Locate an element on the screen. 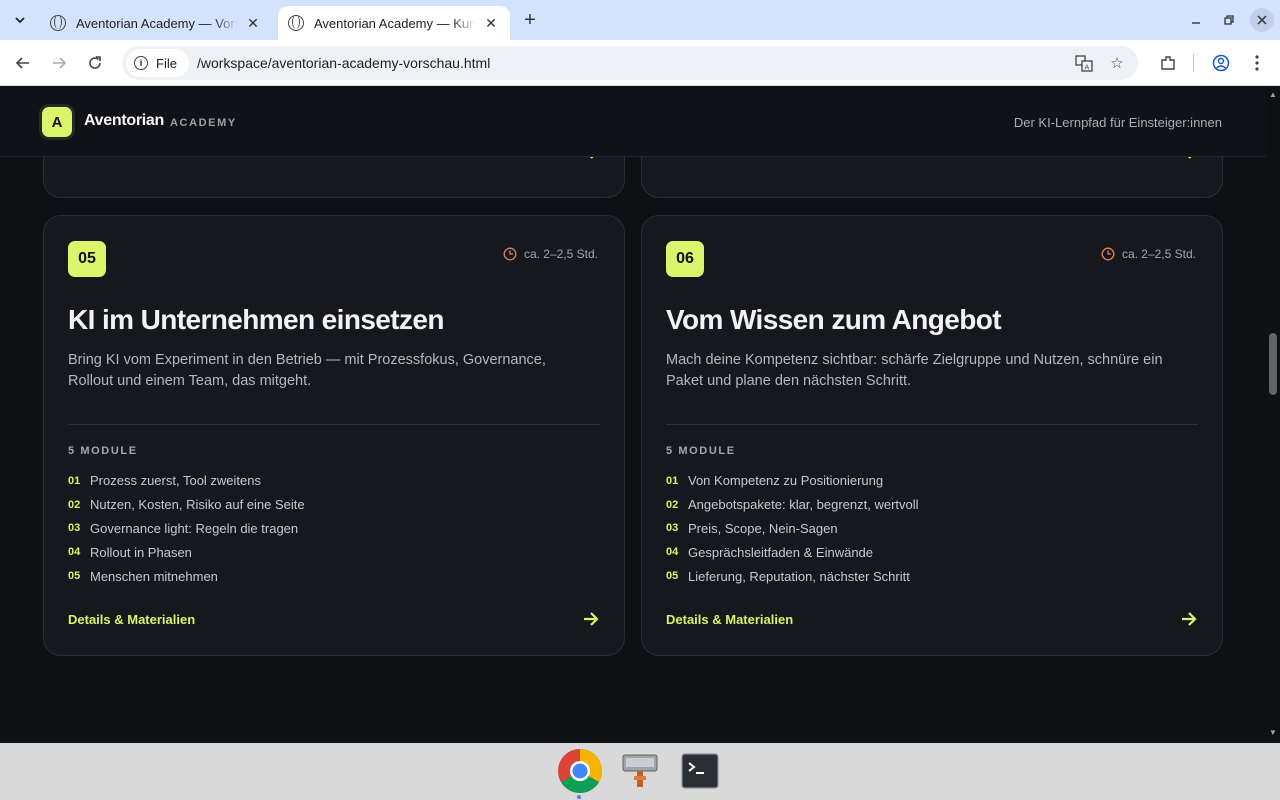 This screenshot has width=1280, height=800. module-label: Lieferung, Reputation, nächster Schritt is located at coordinates (799, 576).